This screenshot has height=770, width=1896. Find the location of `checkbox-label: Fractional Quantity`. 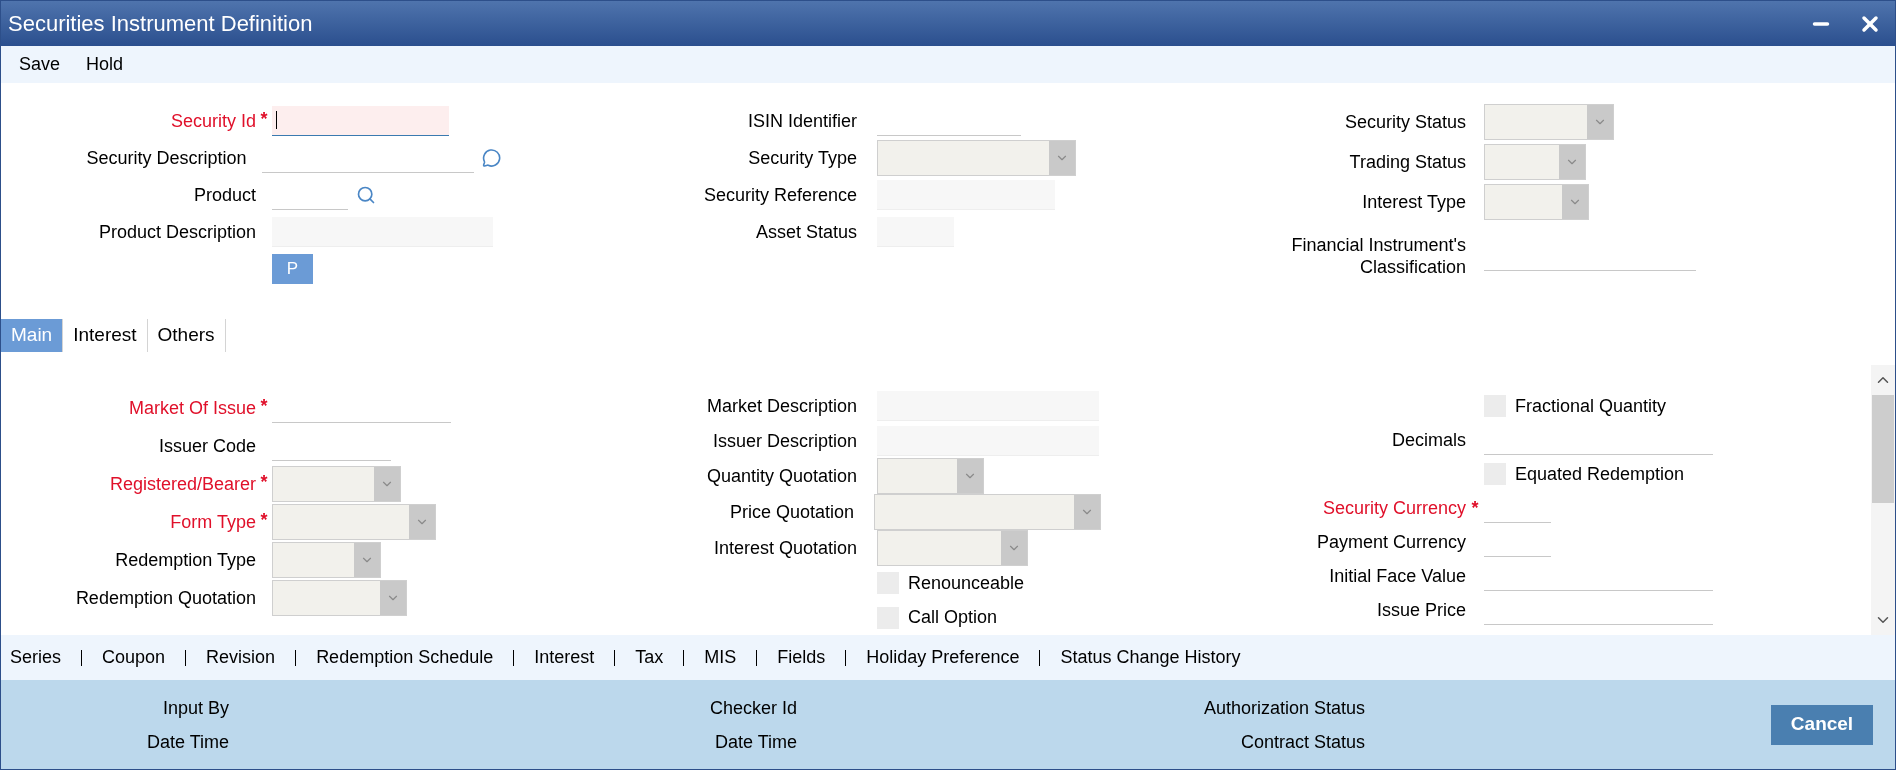

checkbox-label: Fractional Quantity is located at coordinates (1591, 406).